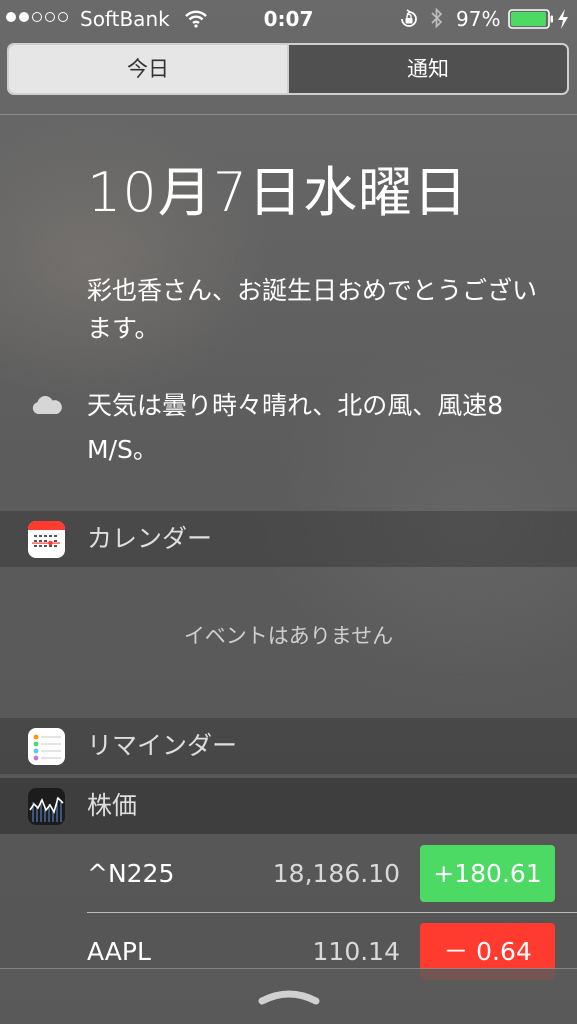 This screenshot has width=577, height=1024. Describe the element at coordinates (278, 192) in the screenshot. I see `today-date: 10月7日水曜日` at that location.